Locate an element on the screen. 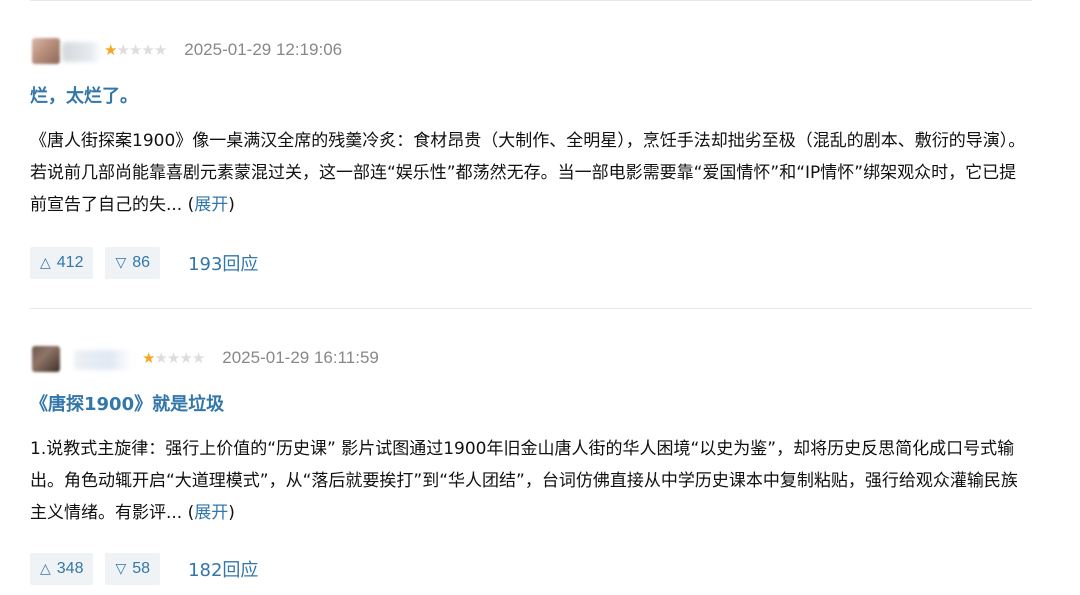 The width and height of the screenshot is (1080, 595). review-meta: ★ ★ ★ ★ ★ 2025-01-29 12:19:06 is located at coordinates (186, 50).